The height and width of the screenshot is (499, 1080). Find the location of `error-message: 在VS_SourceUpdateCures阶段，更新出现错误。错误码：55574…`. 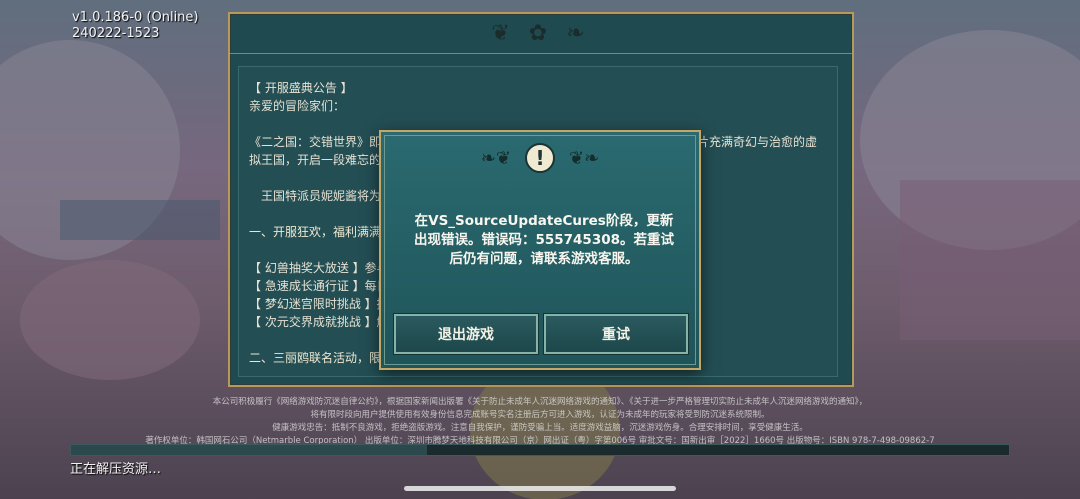

error-message: 在VS_SourceUpdateCures阶段，更新出现错误。错误码：55574… is located at coordinates (544, 240).